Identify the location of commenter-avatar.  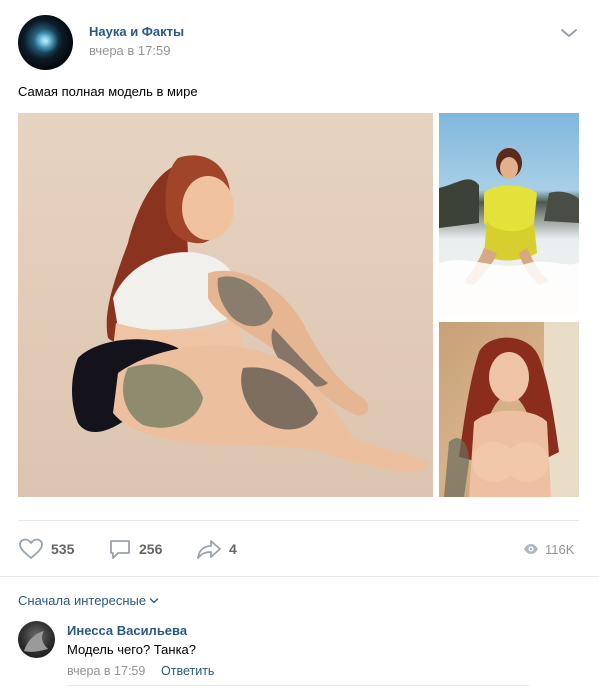
(36, 639).